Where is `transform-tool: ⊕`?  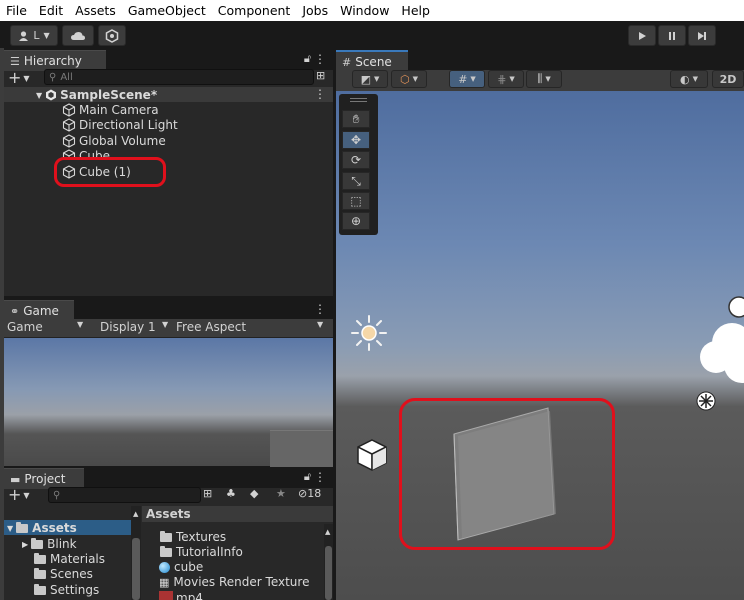
transform-tool: ⊕ is located at coordinates (356, 221).